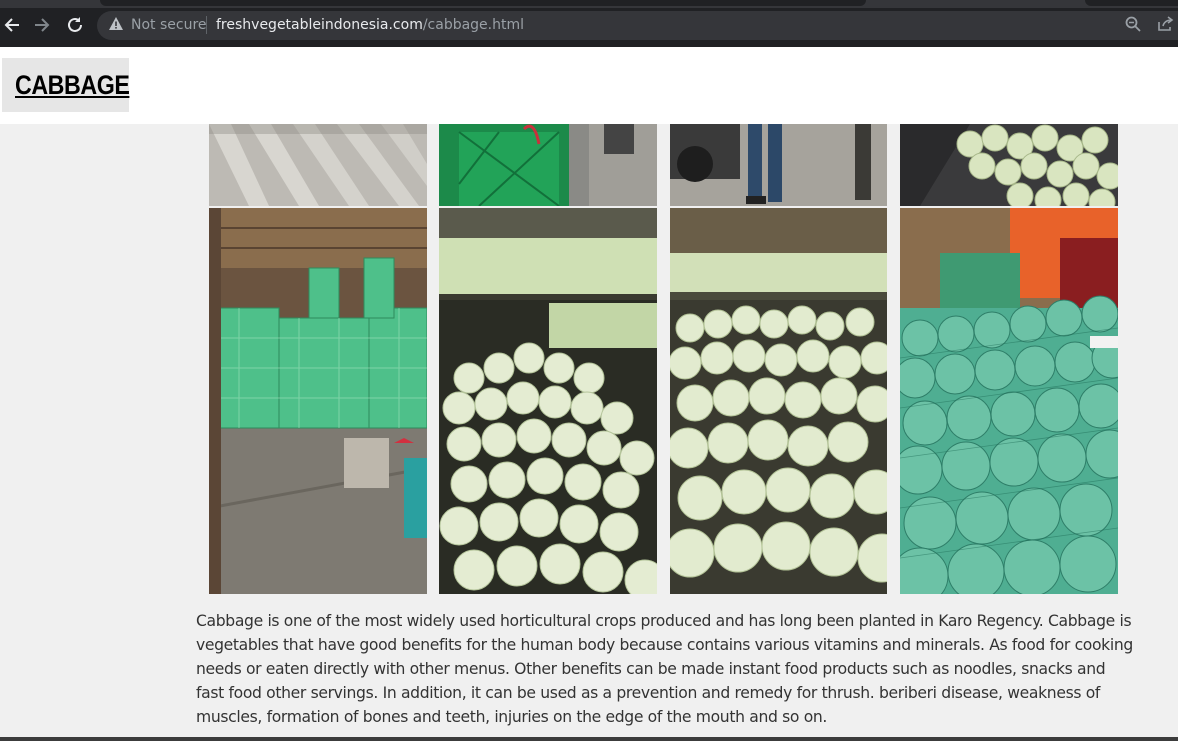 This screenshot has height=741, width=1178. Describe the element at coordinates (75, 25) in the screenshot. I see `reload-icon` at that location.